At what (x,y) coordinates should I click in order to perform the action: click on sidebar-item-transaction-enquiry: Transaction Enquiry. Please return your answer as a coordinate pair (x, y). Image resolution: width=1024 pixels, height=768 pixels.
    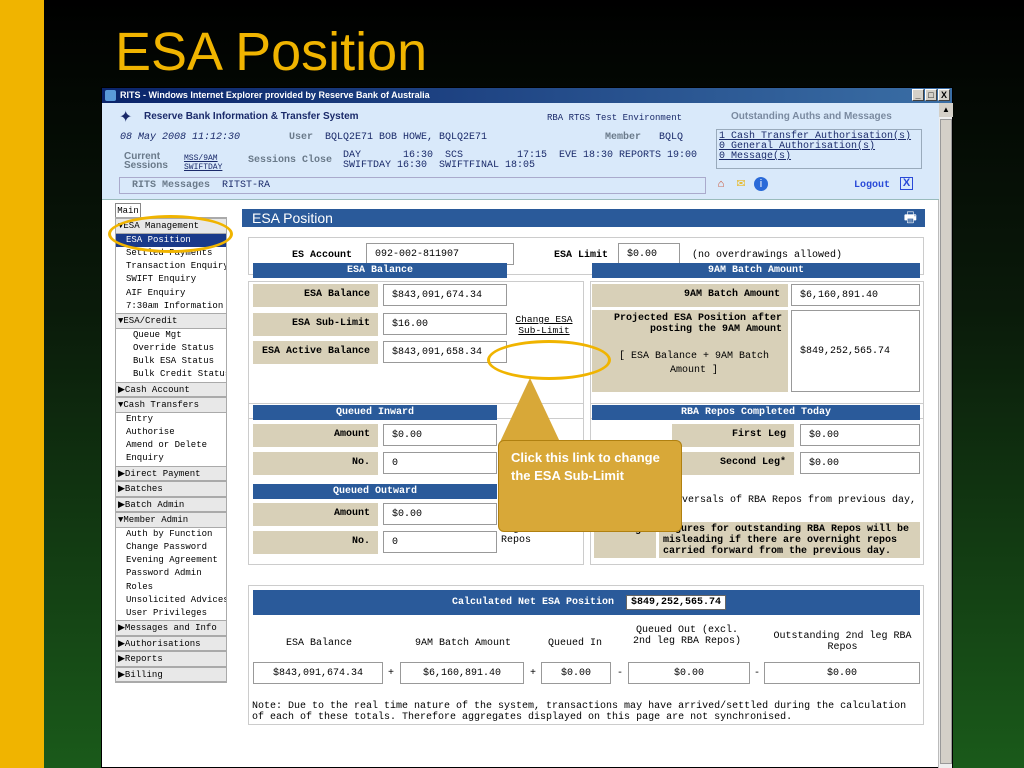
    Looking at the image, I should click on (171, 266).